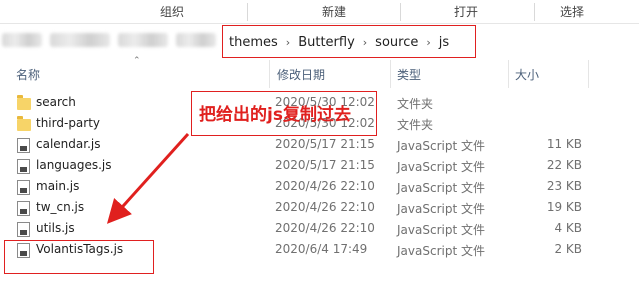  I want to click on address-highlight-box, so click(349, 41).